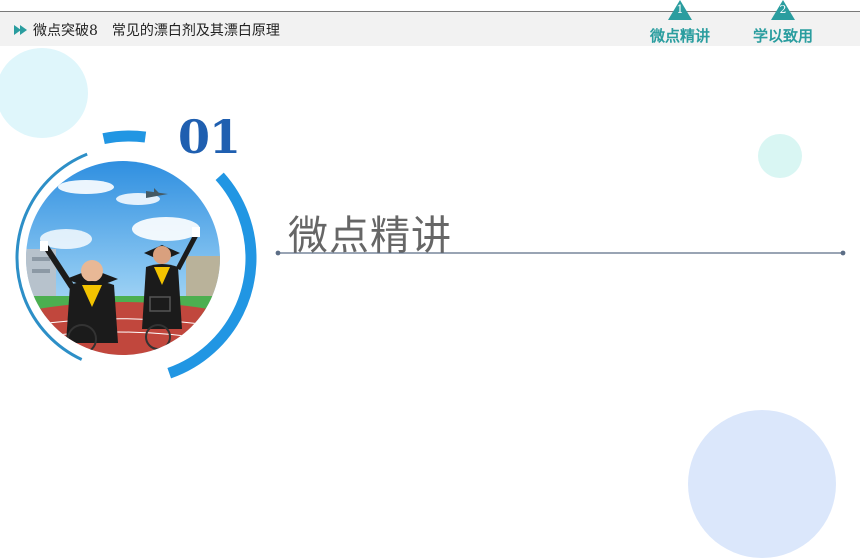 This screenshot has height=558, width=860. I want to click on graduation-photo, so click(123, 258).